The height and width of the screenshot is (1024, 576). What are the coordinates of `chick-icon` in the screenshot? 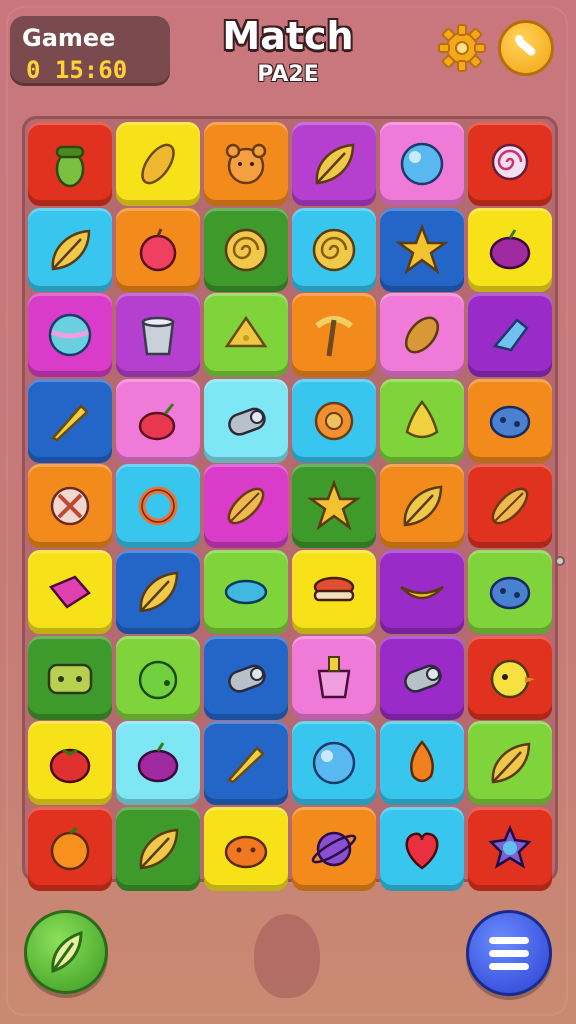 It's located at (512, 678).